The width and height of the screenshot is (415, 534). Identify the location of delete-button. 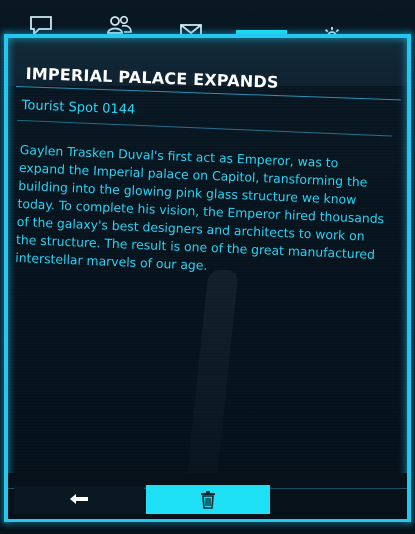
(208, 499).